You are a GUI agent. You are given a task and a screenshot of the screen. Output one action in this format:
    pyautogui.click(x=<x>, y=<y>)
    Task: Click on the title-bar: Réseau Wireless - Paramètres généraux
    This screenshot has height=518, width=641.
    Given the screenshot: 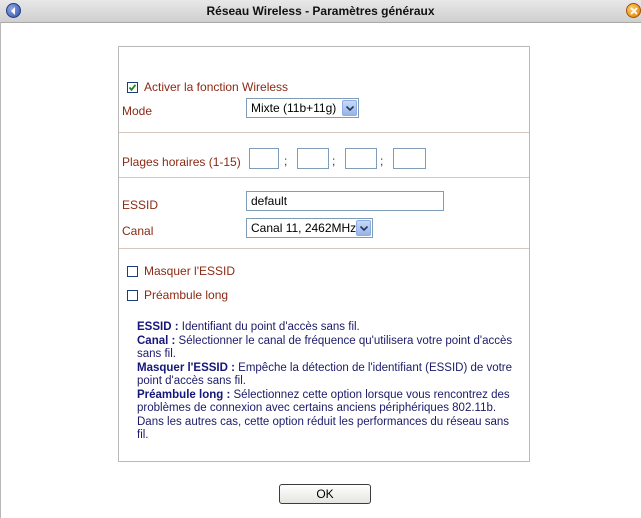 What is the action you would take?
    pyautogui.click(x=320, y=11)
    